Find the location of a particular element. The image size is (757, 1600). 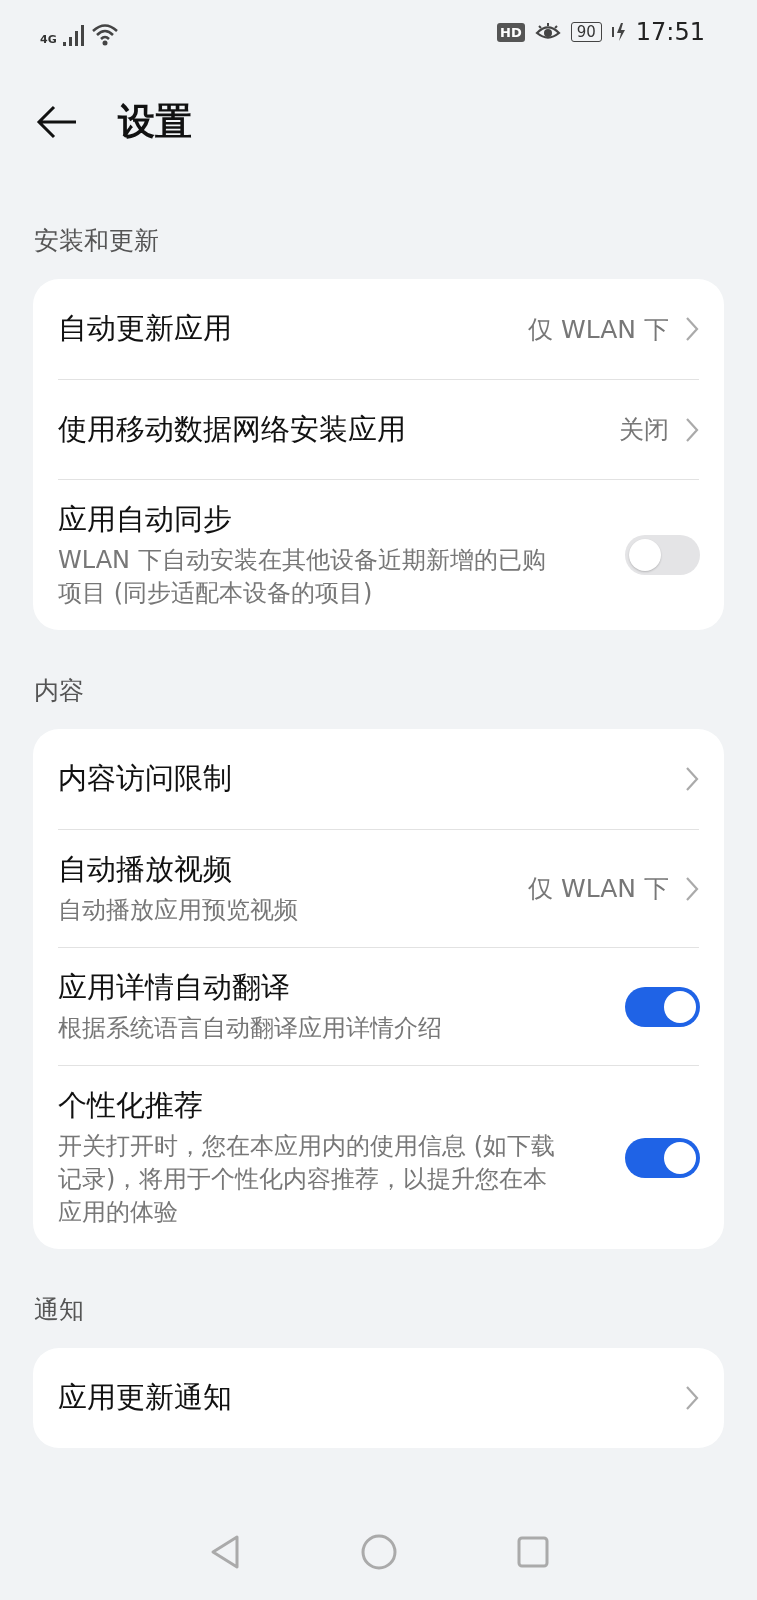

setting-value: 关闭 is located at coordinates (644, 430).